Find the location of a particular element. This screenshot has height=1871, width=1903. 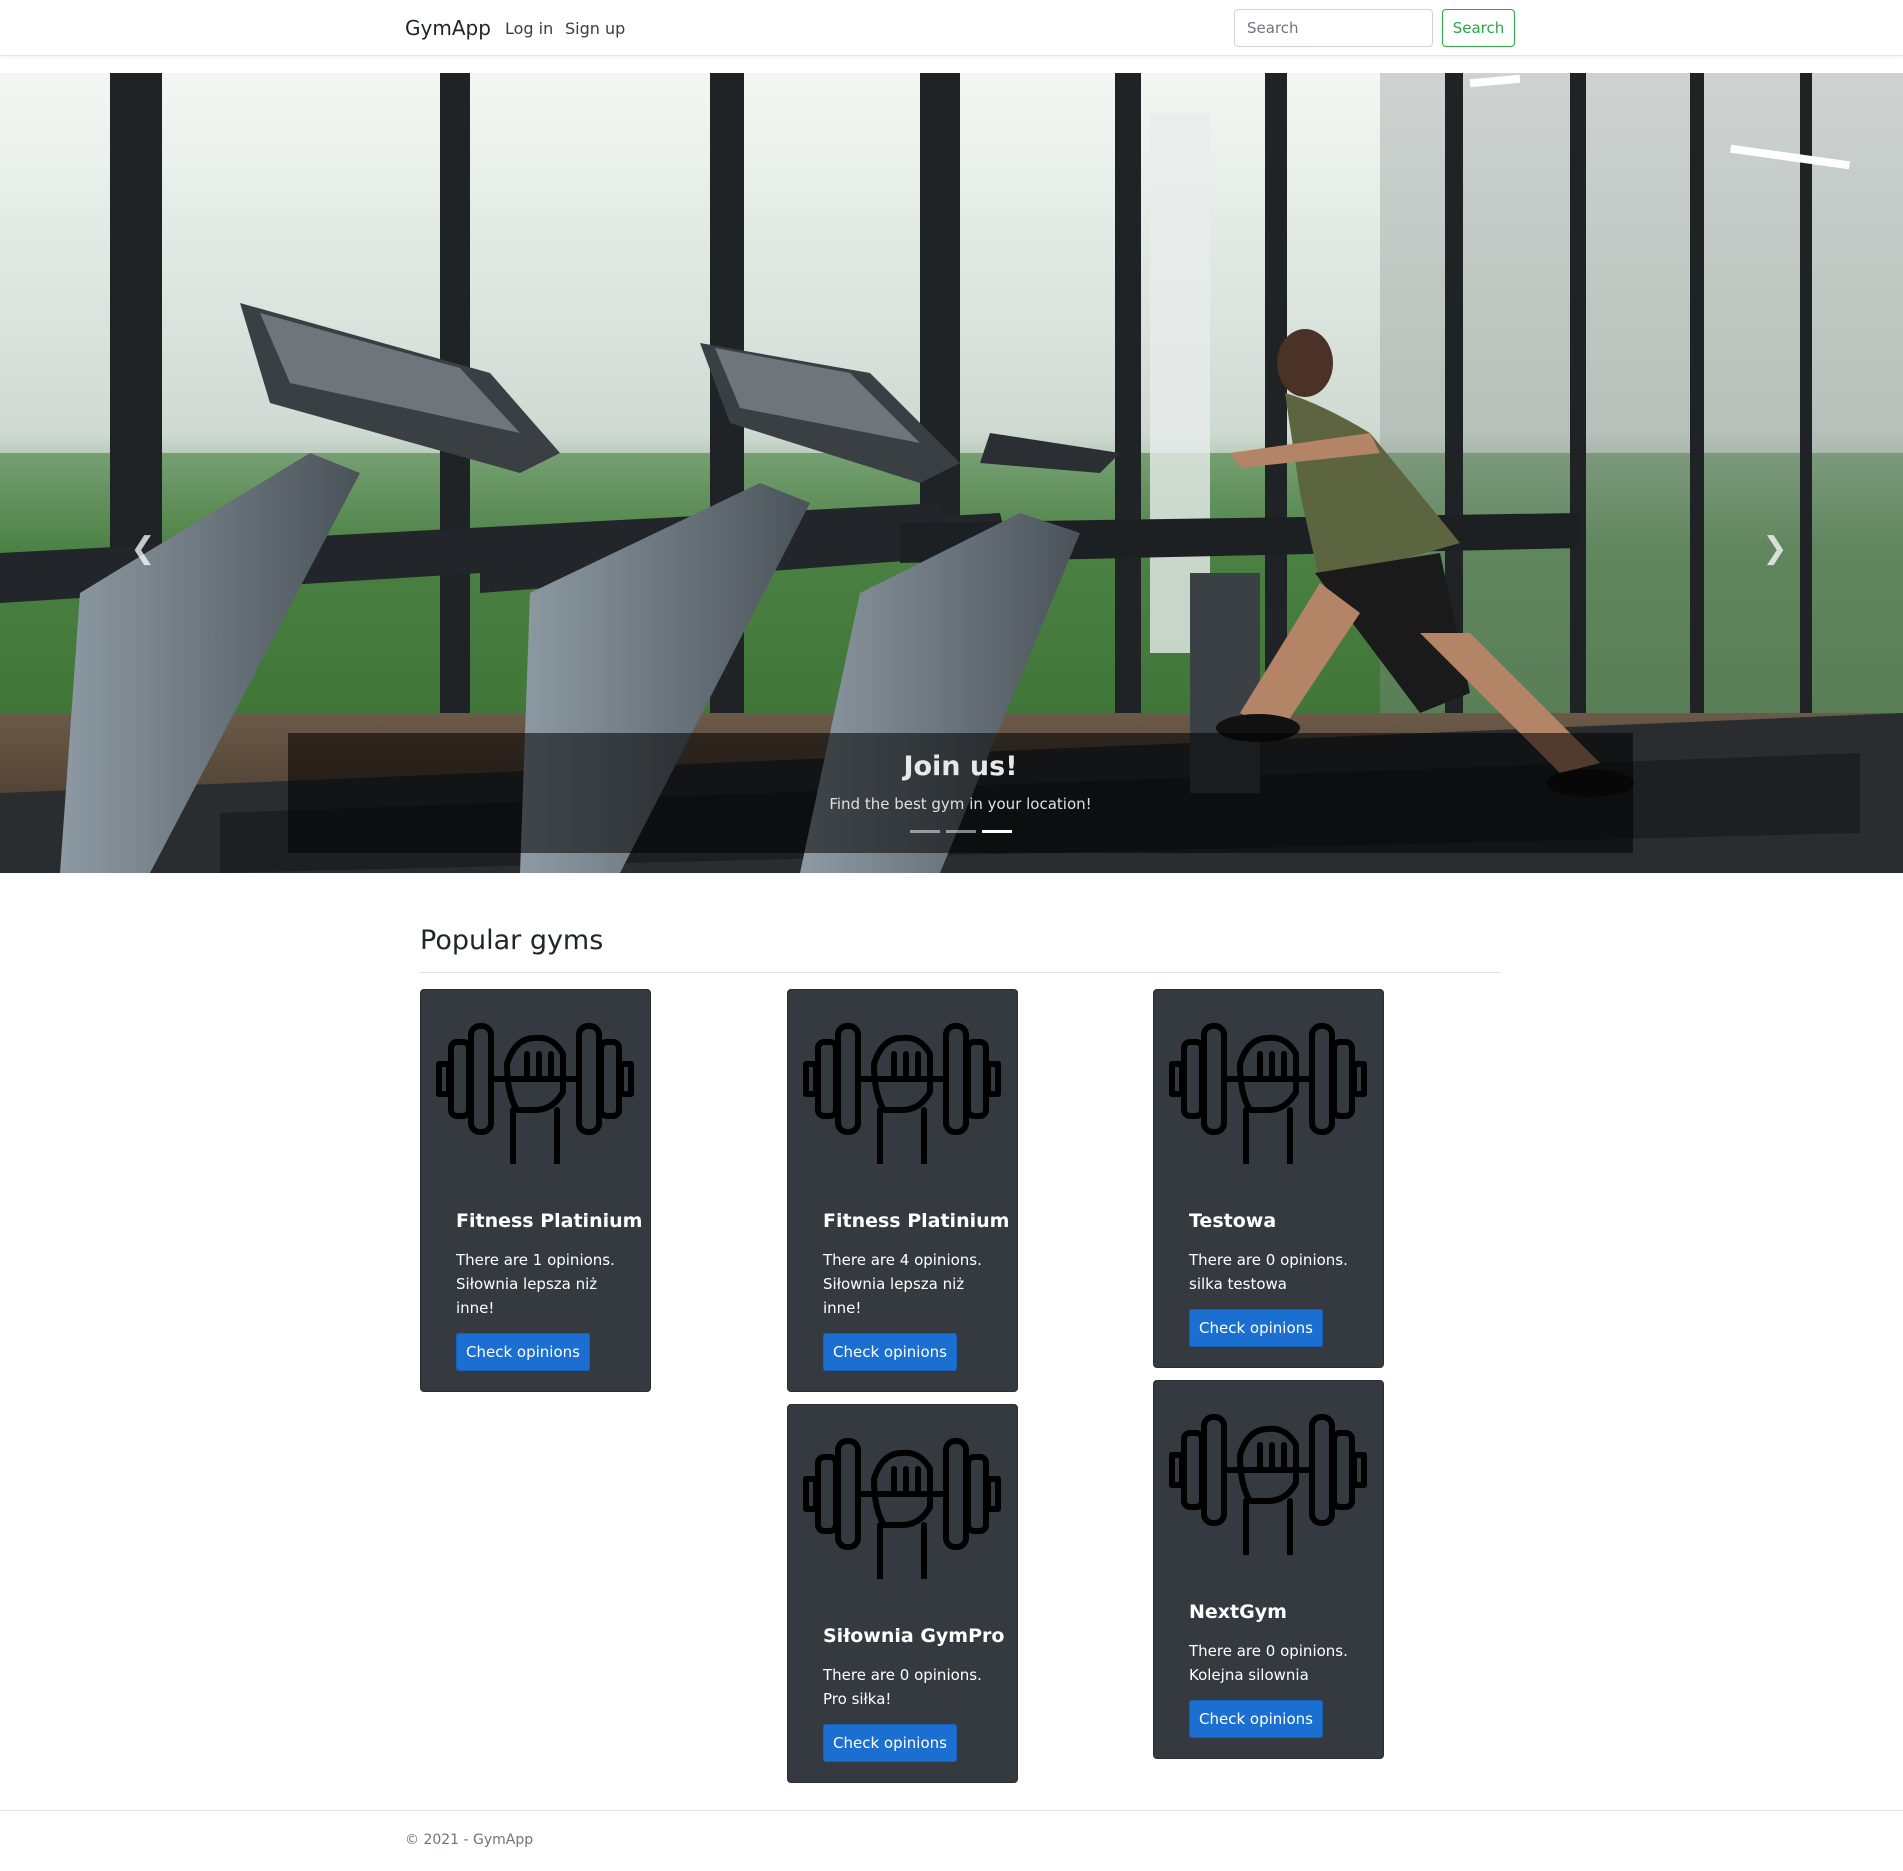

gym-name: NextGym is located at coordinates (1238, 1612).